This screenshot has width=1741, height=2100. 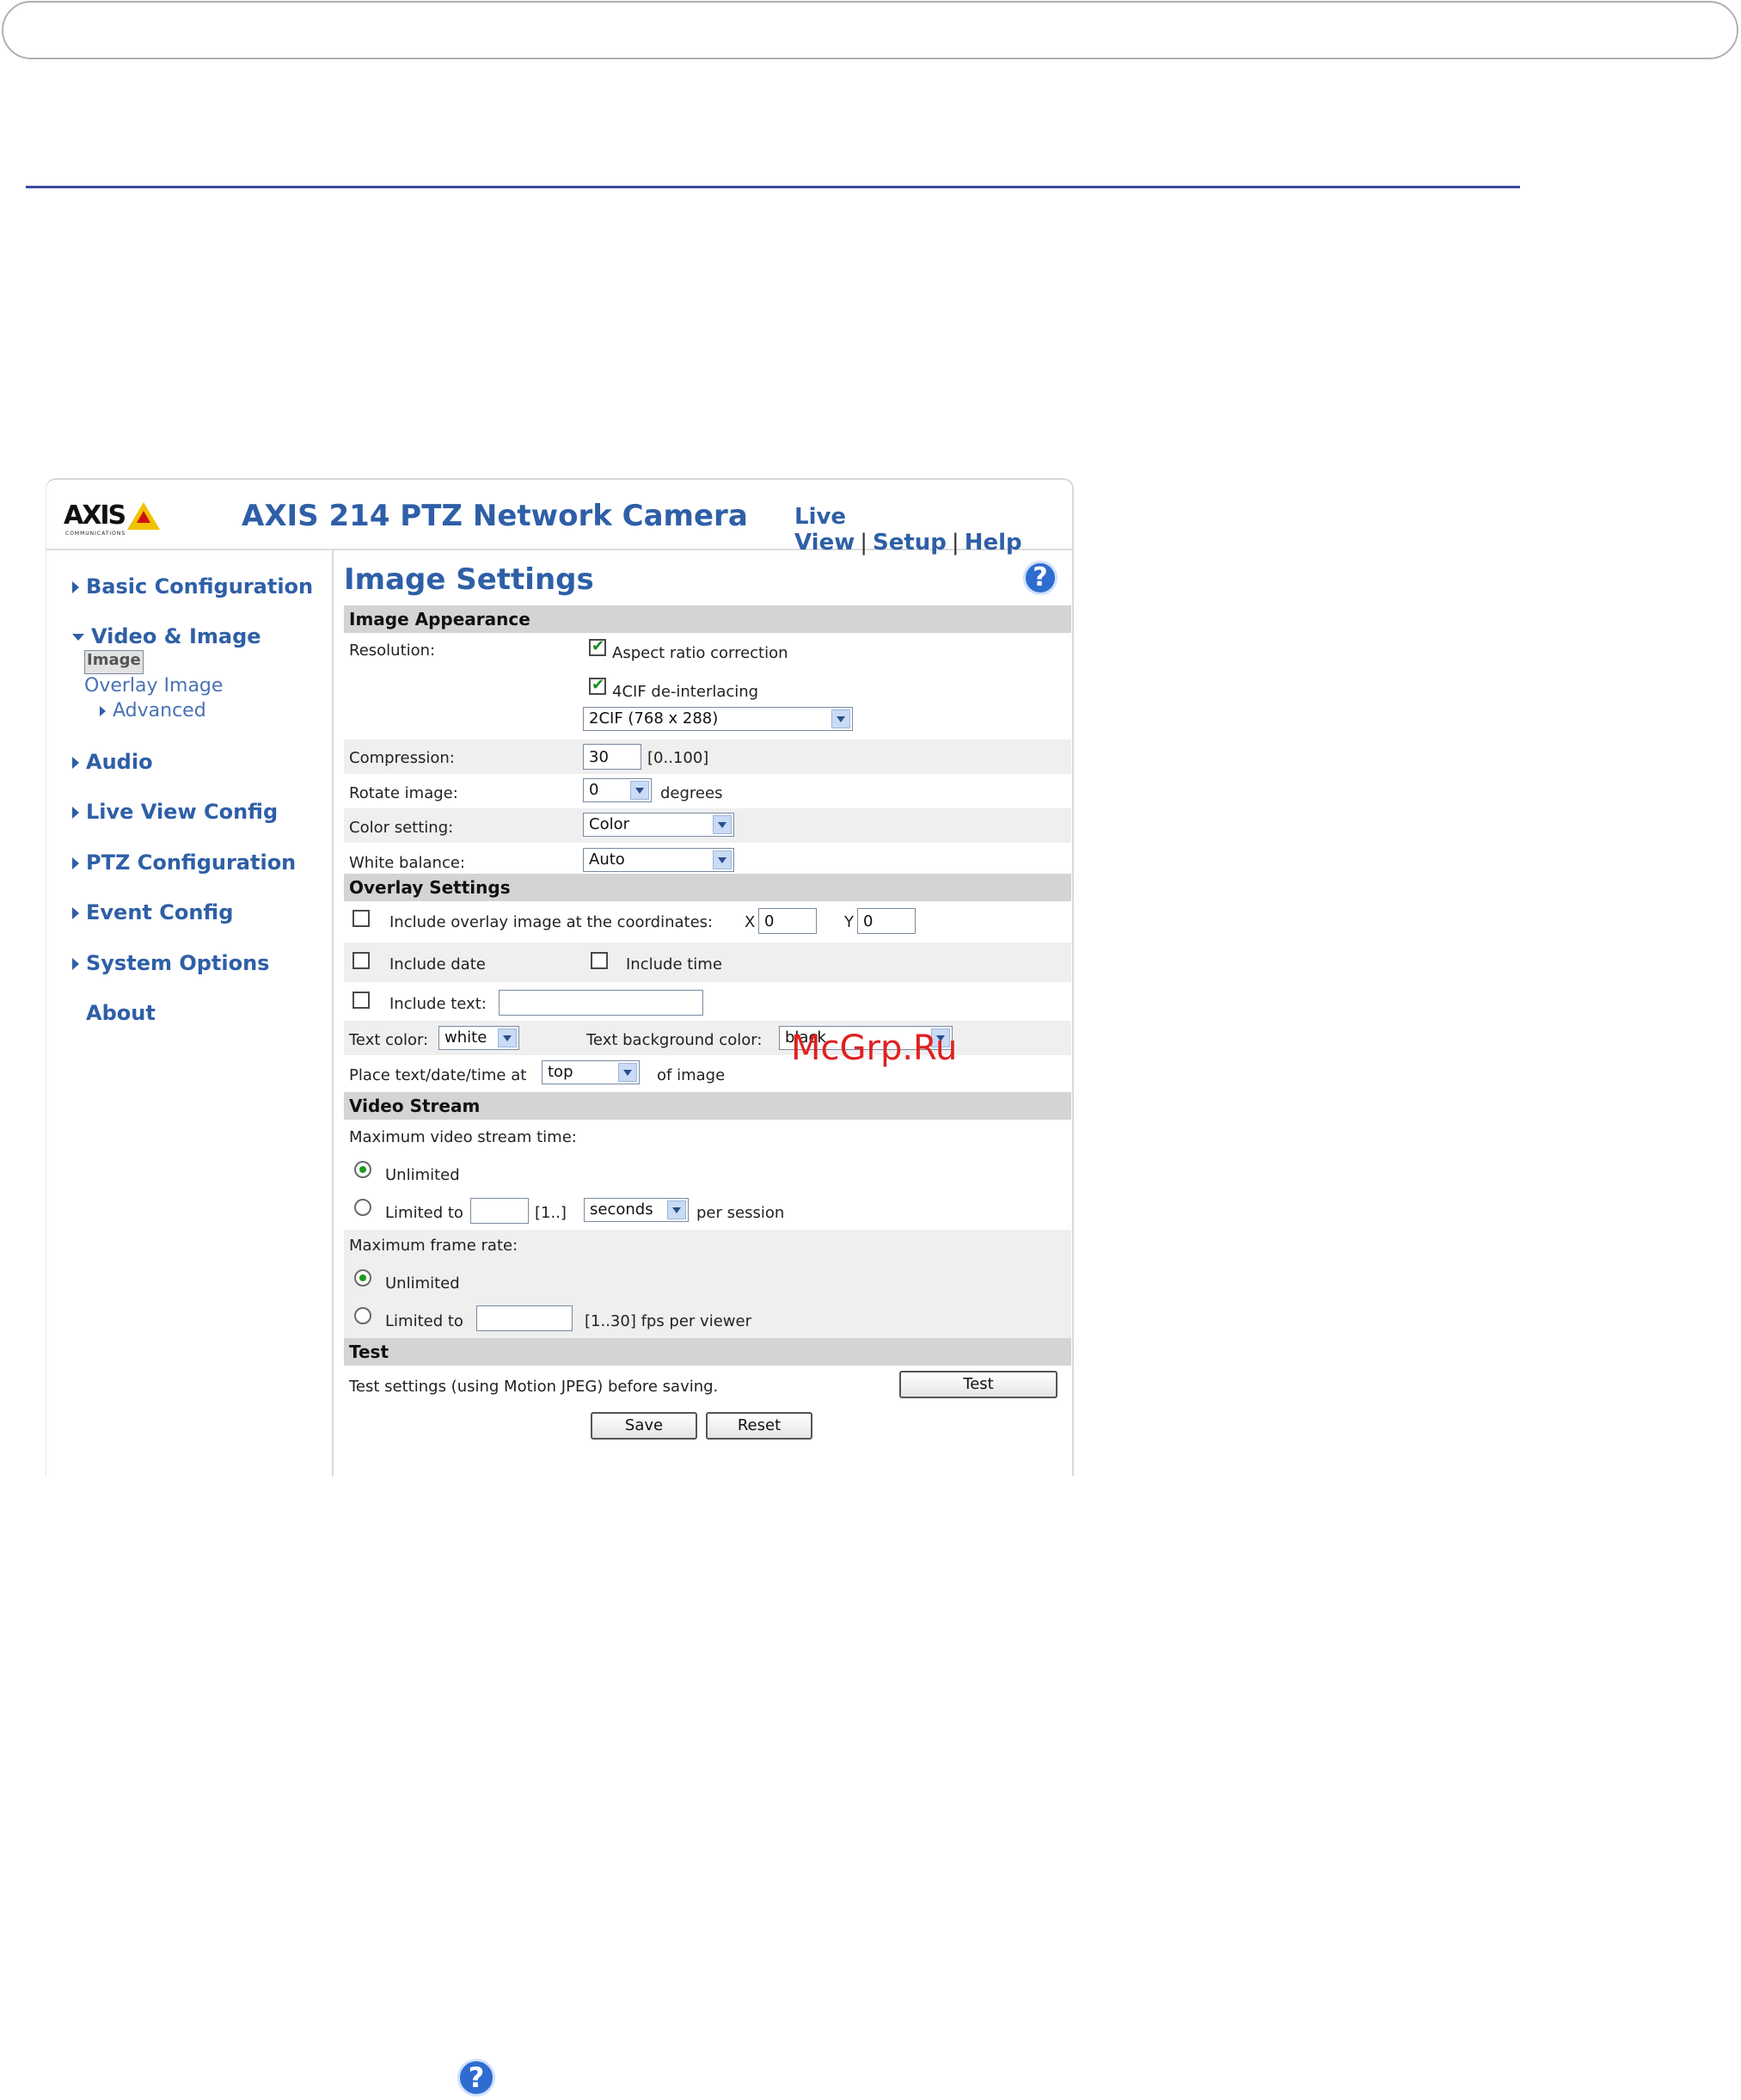 What do you see at coordinates (362, 1315) in the screenshot?
I see `fps-limited-radio` at bounding box center [362, 1315].